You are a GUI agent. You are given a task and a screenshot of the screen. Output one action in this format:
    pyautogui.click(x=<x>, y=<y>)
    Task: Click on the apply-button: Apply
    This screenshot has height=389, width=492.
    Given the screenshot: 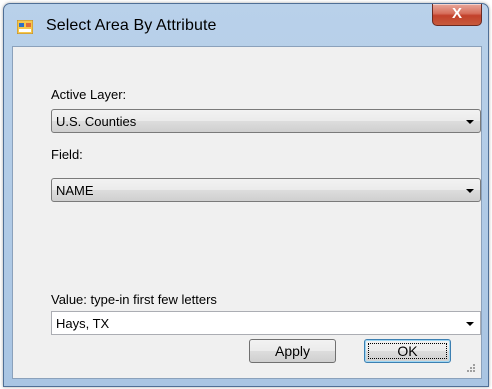 What is the action you would take?
    pyautogui.click(x=292, y=351)
    